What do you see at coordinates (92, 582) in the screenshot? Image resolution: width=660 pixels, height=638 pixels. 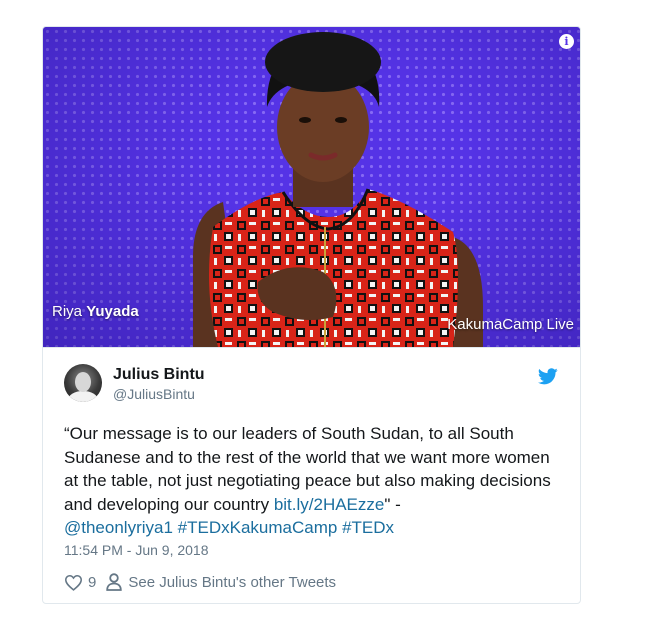 I see `like-count: 9` at bounding box center [92, 582].